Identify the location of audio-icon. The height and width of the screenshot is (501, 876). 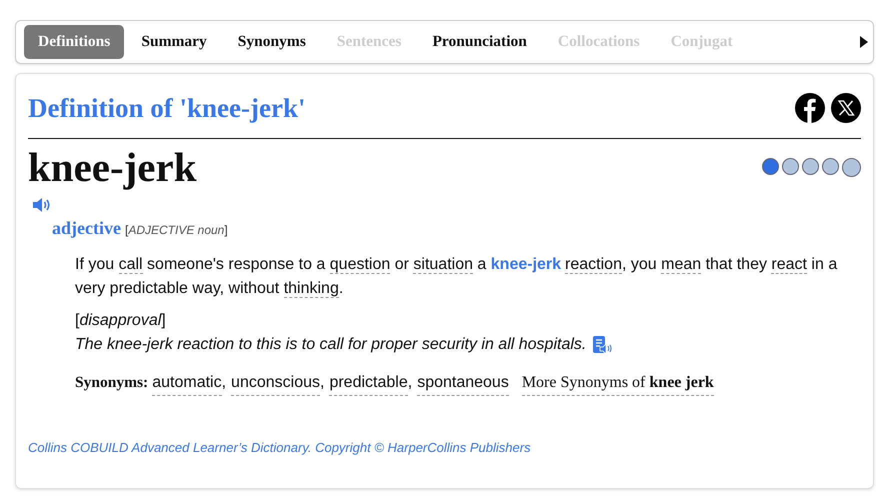
(602, 345).